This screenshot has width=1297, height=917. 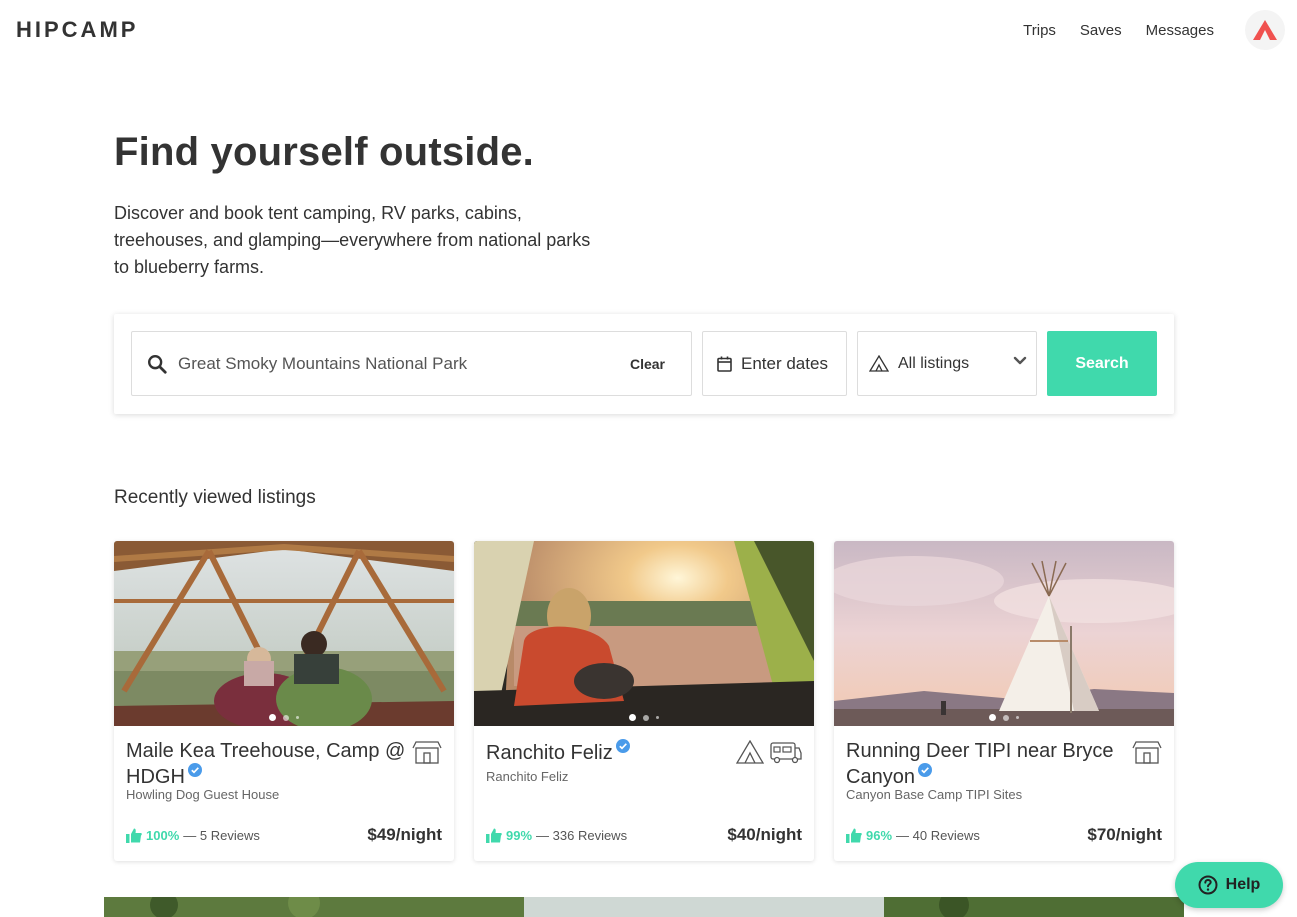 I want to click on nav-messages: Messages, so click(x=1180, y=30).